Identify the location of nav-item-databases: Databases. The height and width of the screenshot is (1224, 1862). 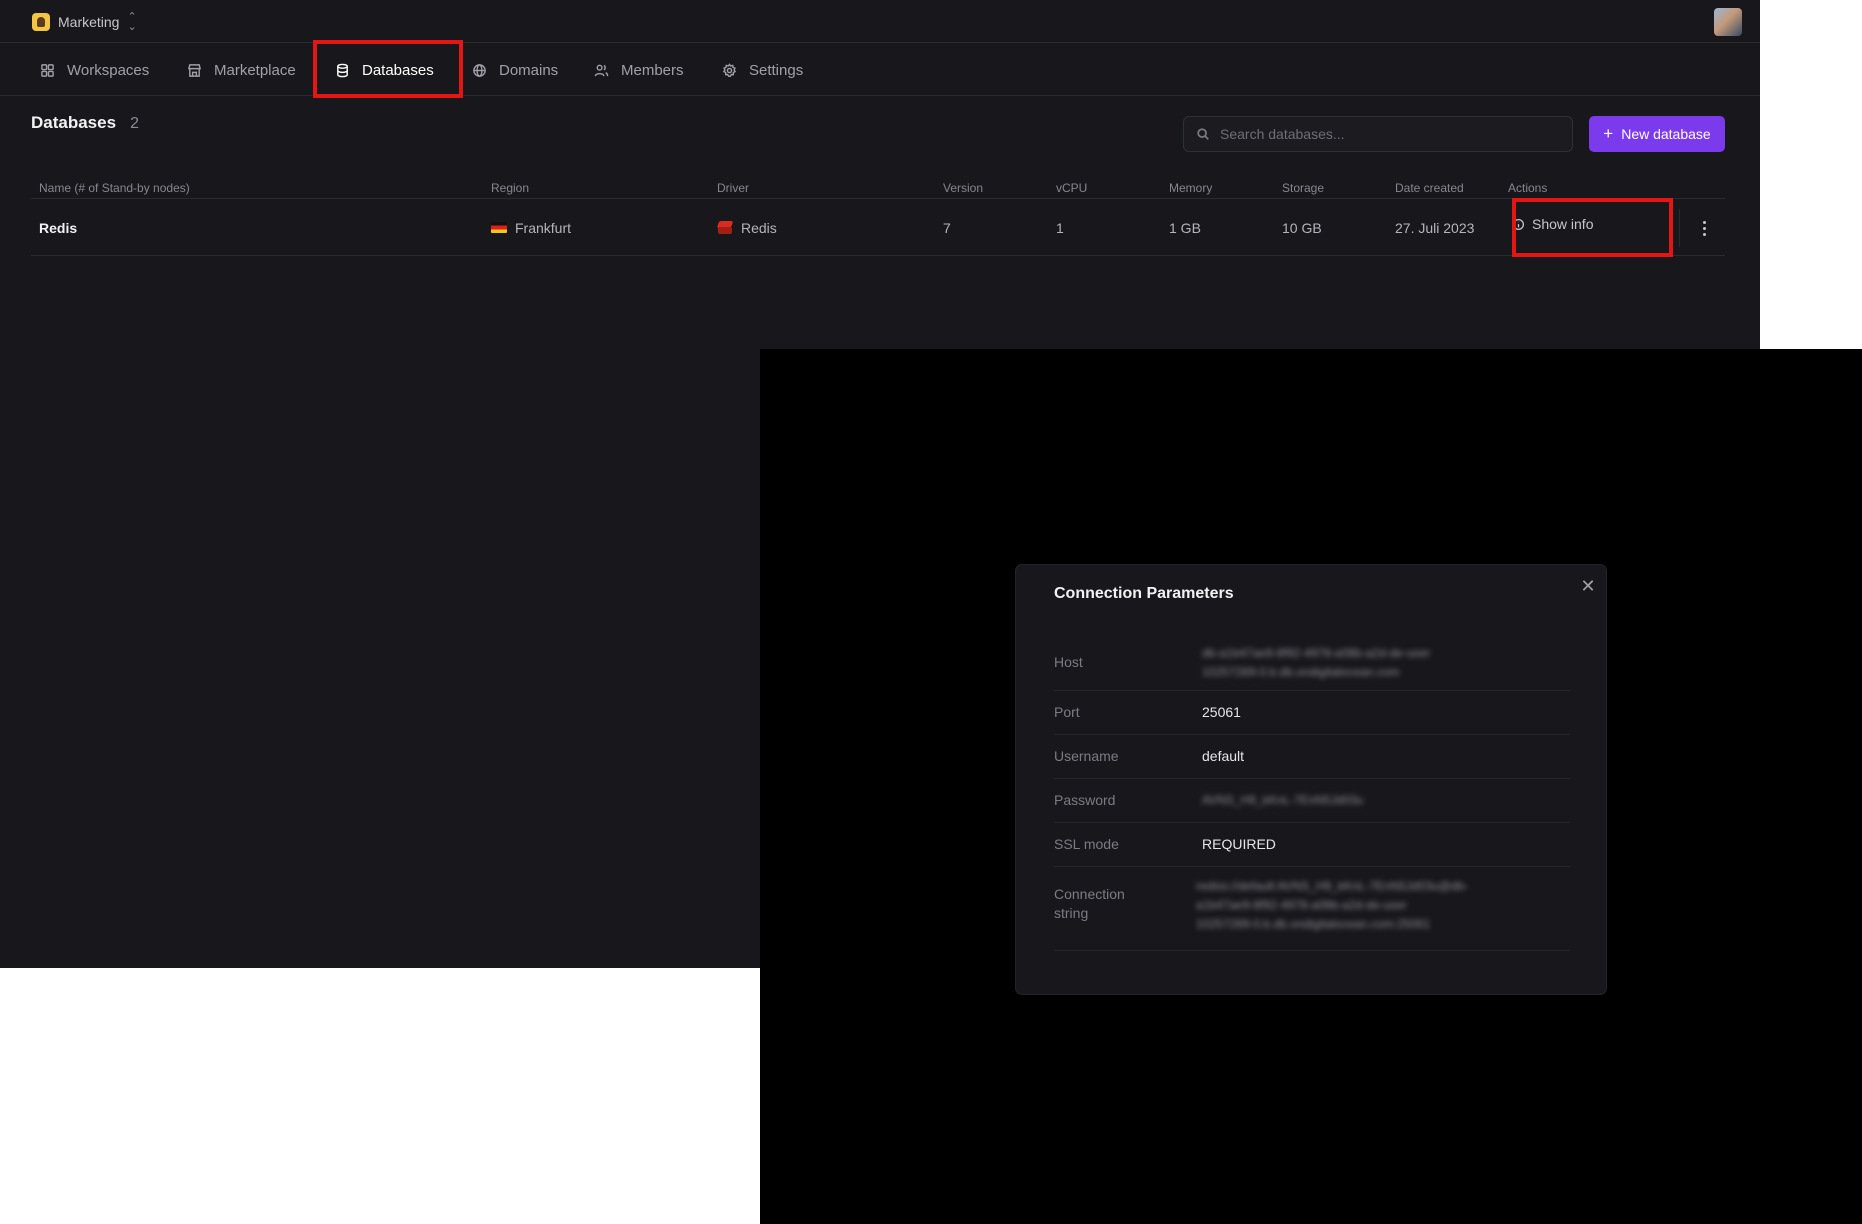
(384, 70).